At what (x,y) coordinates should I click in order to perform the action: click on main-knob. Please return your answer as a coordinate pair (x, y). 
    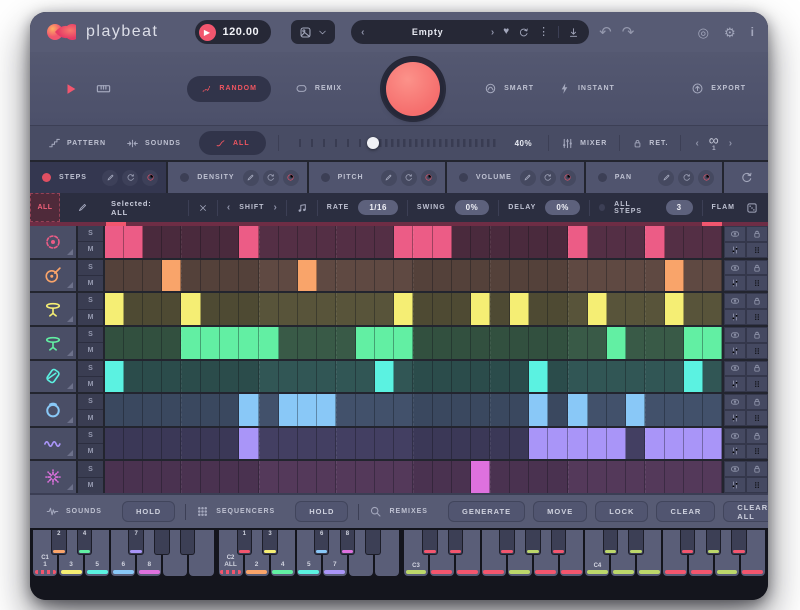
    Looking at the image, I should click on (413, 88).